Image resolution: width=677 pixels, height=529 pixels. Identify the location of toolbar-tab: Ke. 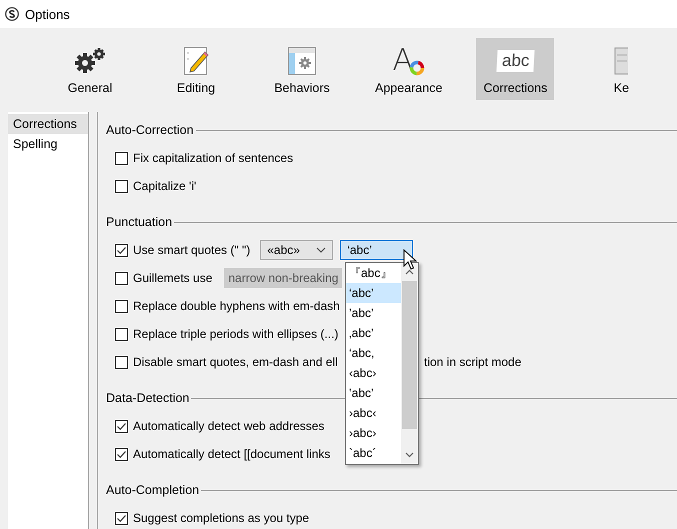
(621, 69).